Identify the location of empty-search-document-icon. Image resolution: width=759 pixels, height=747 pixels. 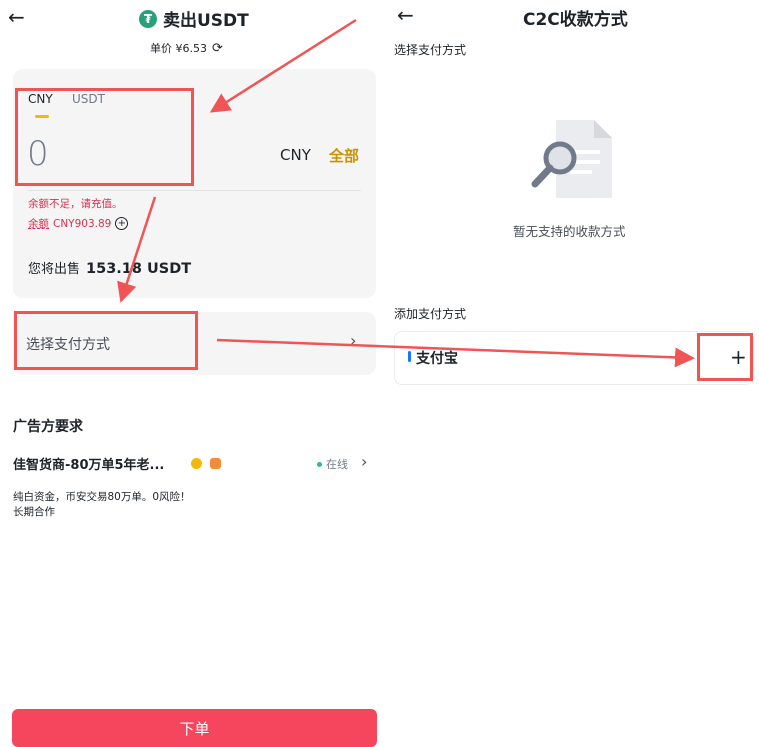
(571, 159).